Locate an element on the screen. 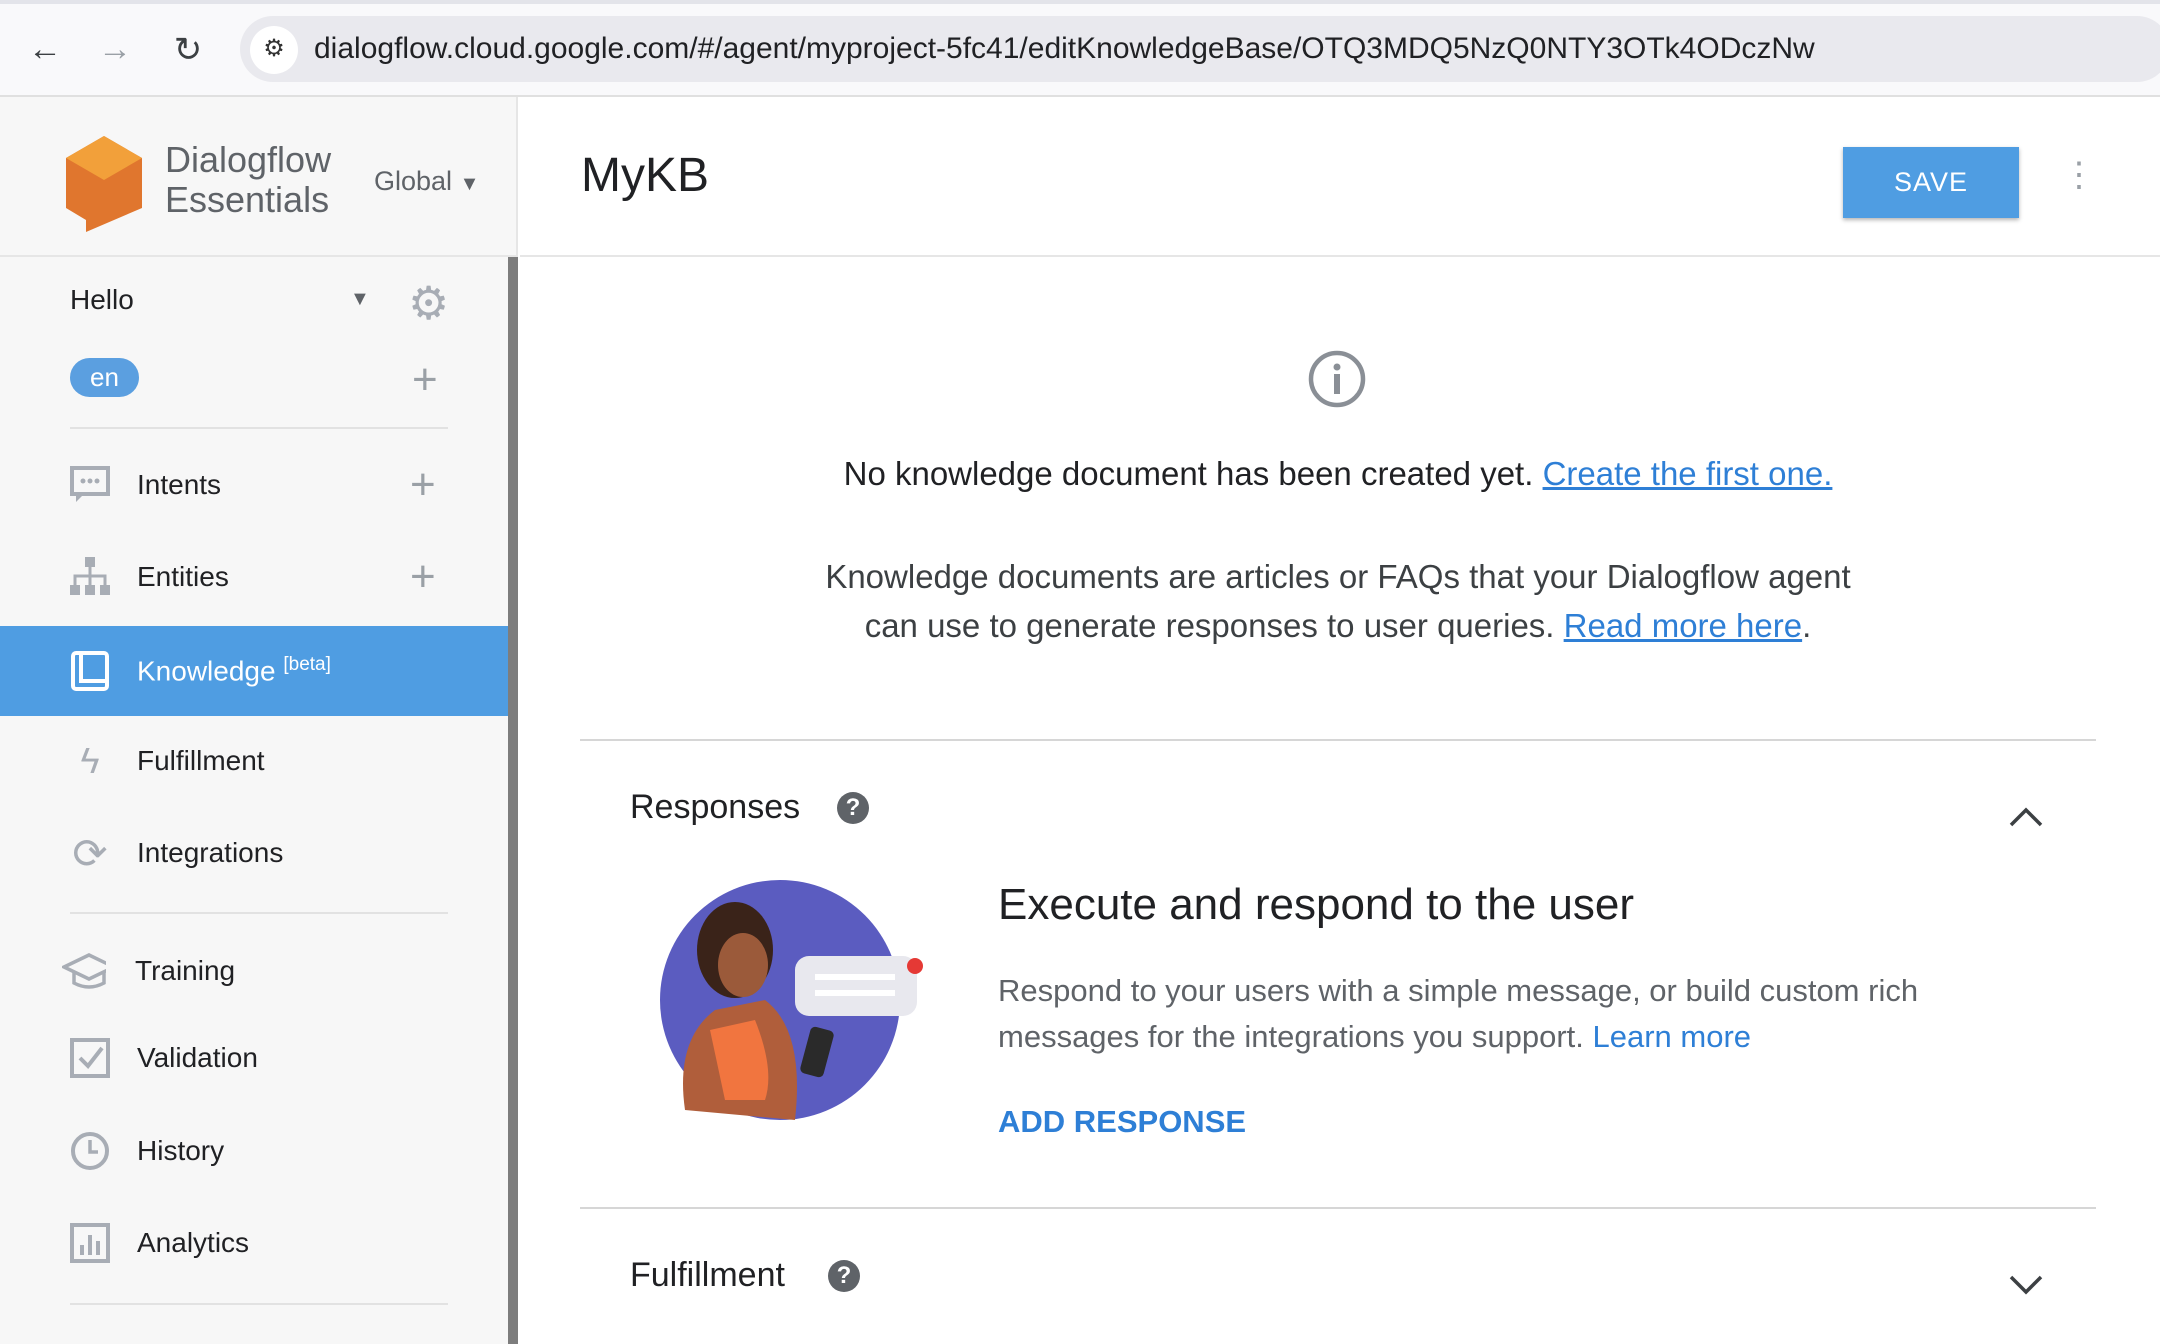  back-icon: ← is located at coordinates (45, 49).